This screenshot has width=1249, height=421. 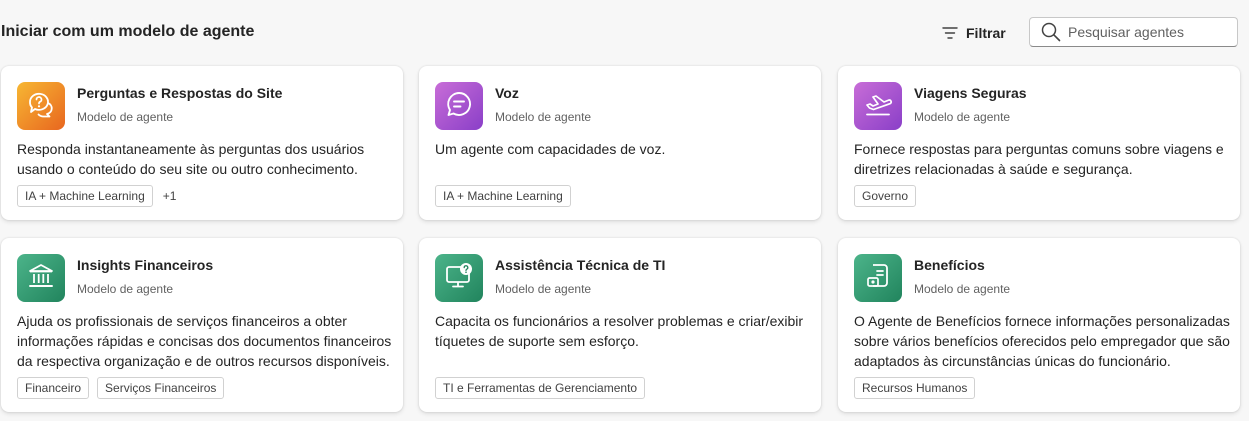 I want to click on tag-list: Recursos Humanos, so click(x=915, y=388).